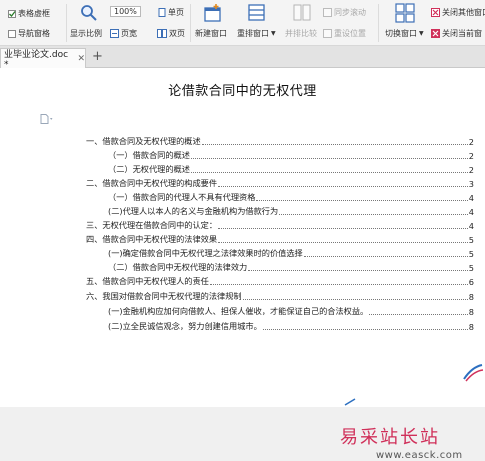  What do you see at coordinates (164, 296) in the screenshot?
I see `toc-entry-text: 六、我国对借款合同中无权代理的法律规制` at bounding box center [164, 296].